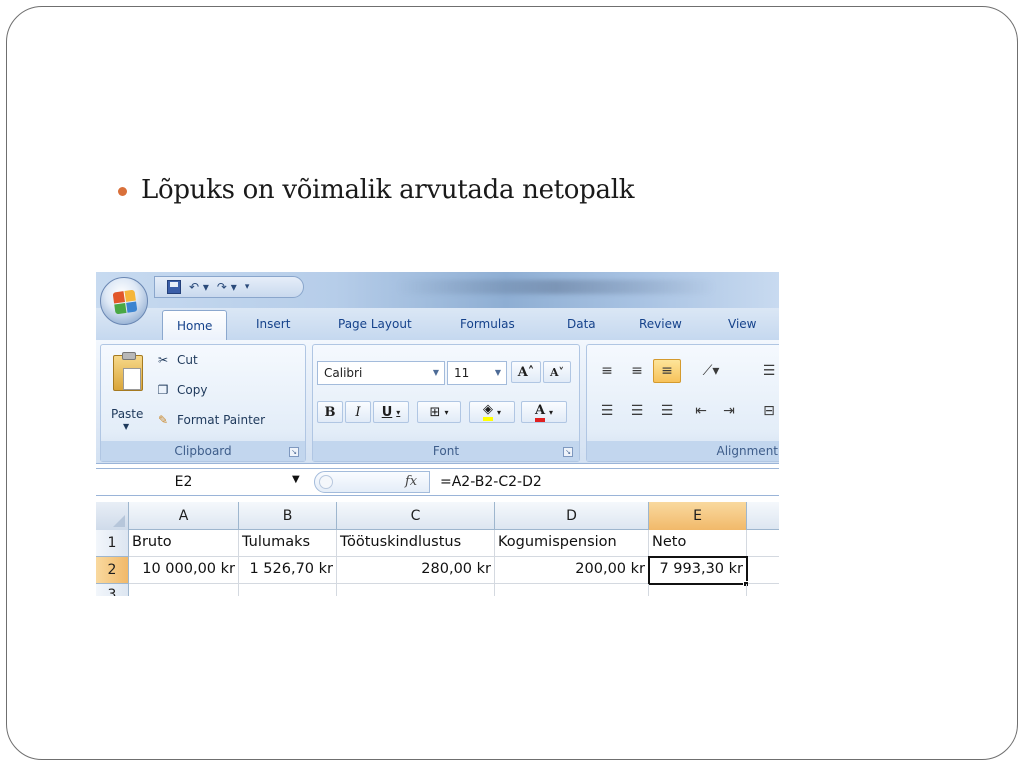  Describe the element at coordinates (247, 287) in the screenshot. I see `customize-toolbar-icon: ▾` at that location.